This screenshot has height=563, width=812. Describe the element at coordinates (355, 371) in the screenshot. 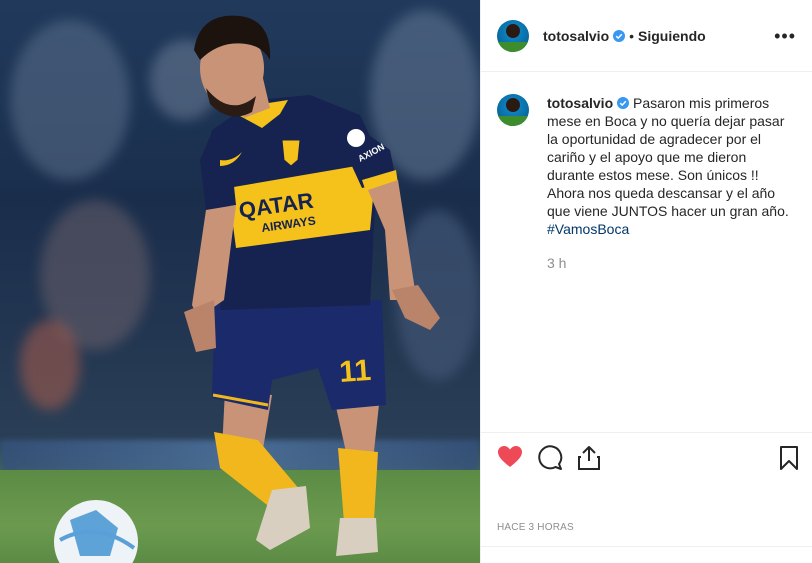

I see `shorts-number: 11` at that location.